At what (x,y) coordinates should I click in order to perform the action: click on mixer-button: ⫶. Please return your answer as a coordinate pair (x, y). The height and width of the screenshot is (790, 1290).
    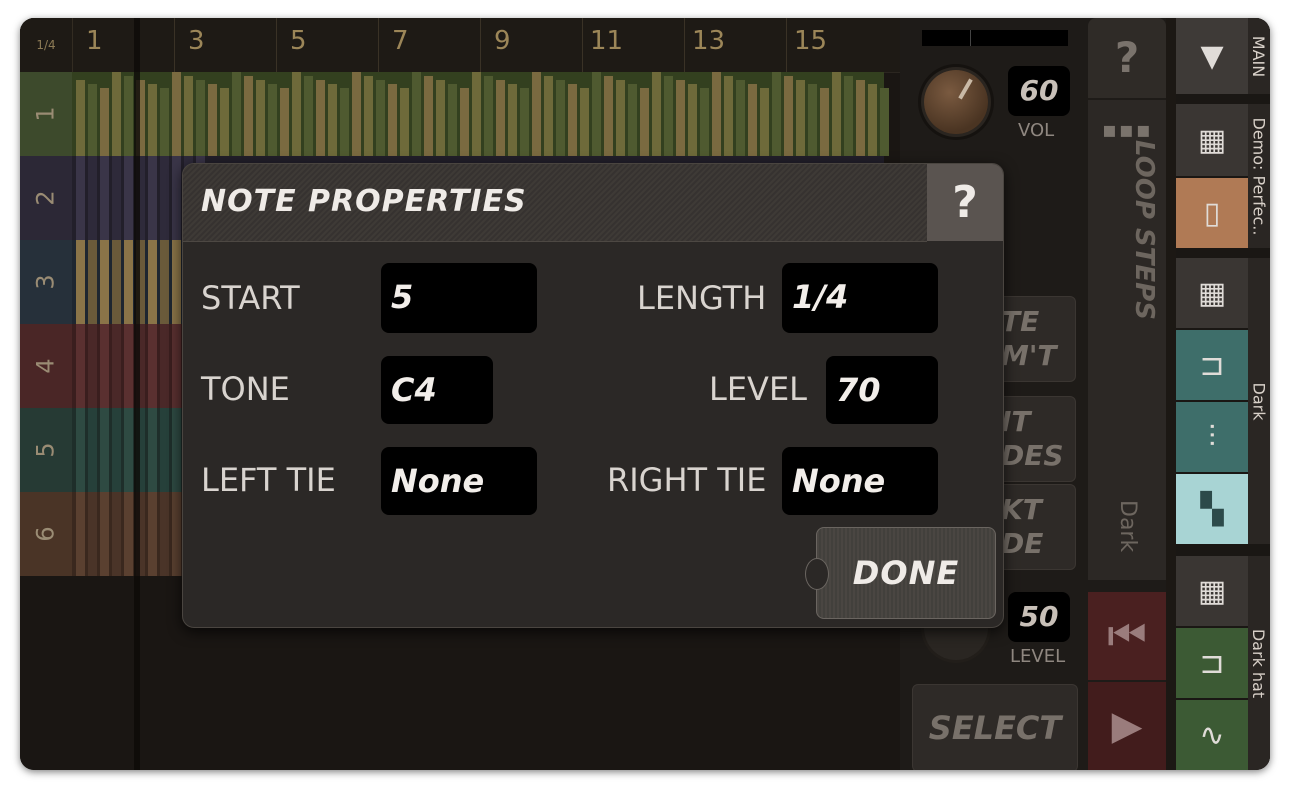
    Looking at the image, I should click on (1212, 437).